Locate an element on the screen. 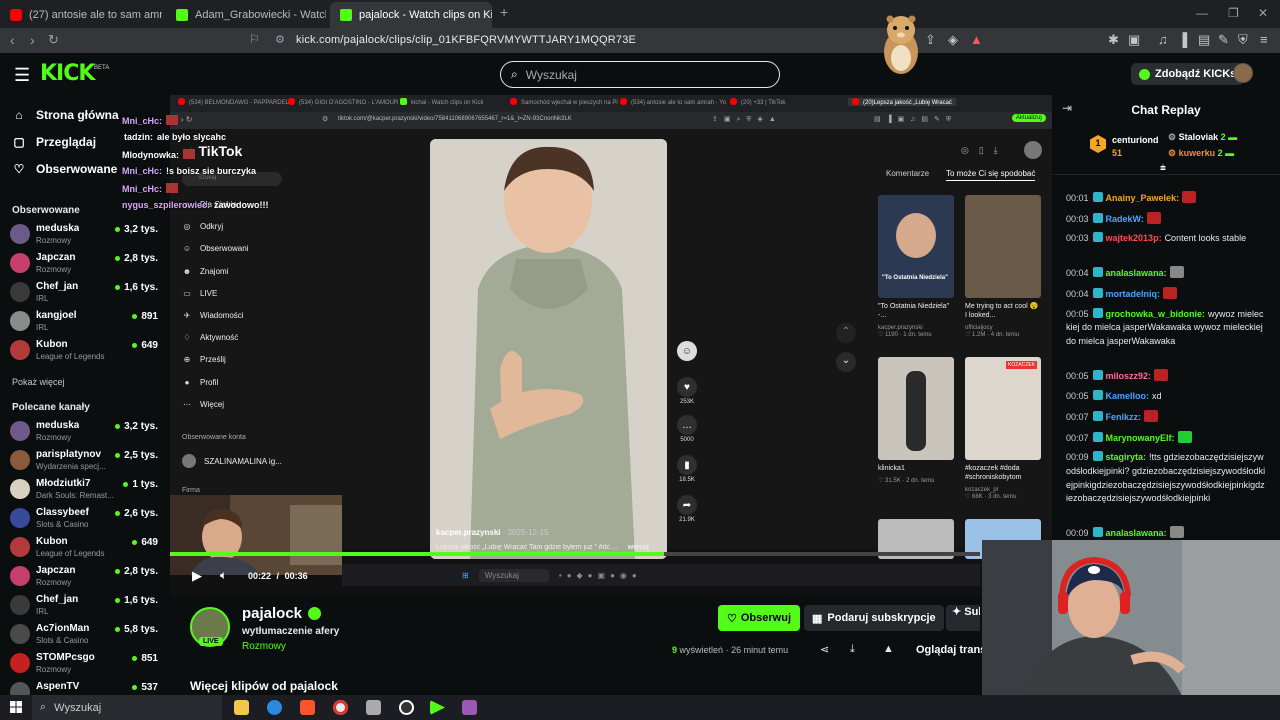  message-time: 00:04 is located at coordinates (1077, 294).